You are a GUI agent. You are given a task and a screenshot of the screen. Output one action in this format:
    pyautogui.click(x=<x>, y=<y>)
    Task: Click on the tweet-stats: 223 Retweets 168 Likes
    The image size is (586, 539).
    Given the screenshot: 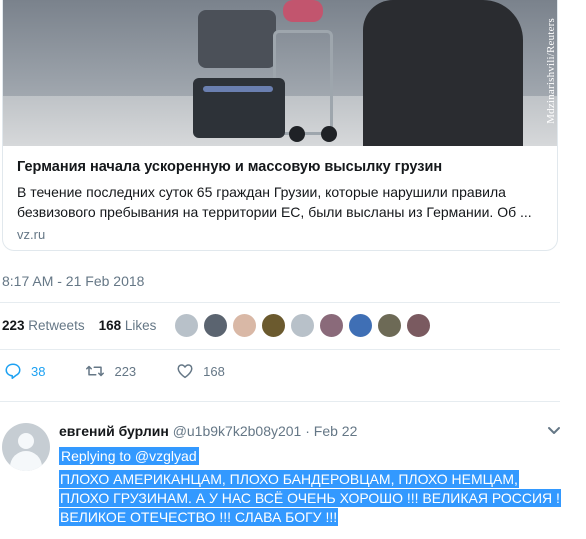 What is the action you would take?
    pyautogui.click(x=79, y=325)
    